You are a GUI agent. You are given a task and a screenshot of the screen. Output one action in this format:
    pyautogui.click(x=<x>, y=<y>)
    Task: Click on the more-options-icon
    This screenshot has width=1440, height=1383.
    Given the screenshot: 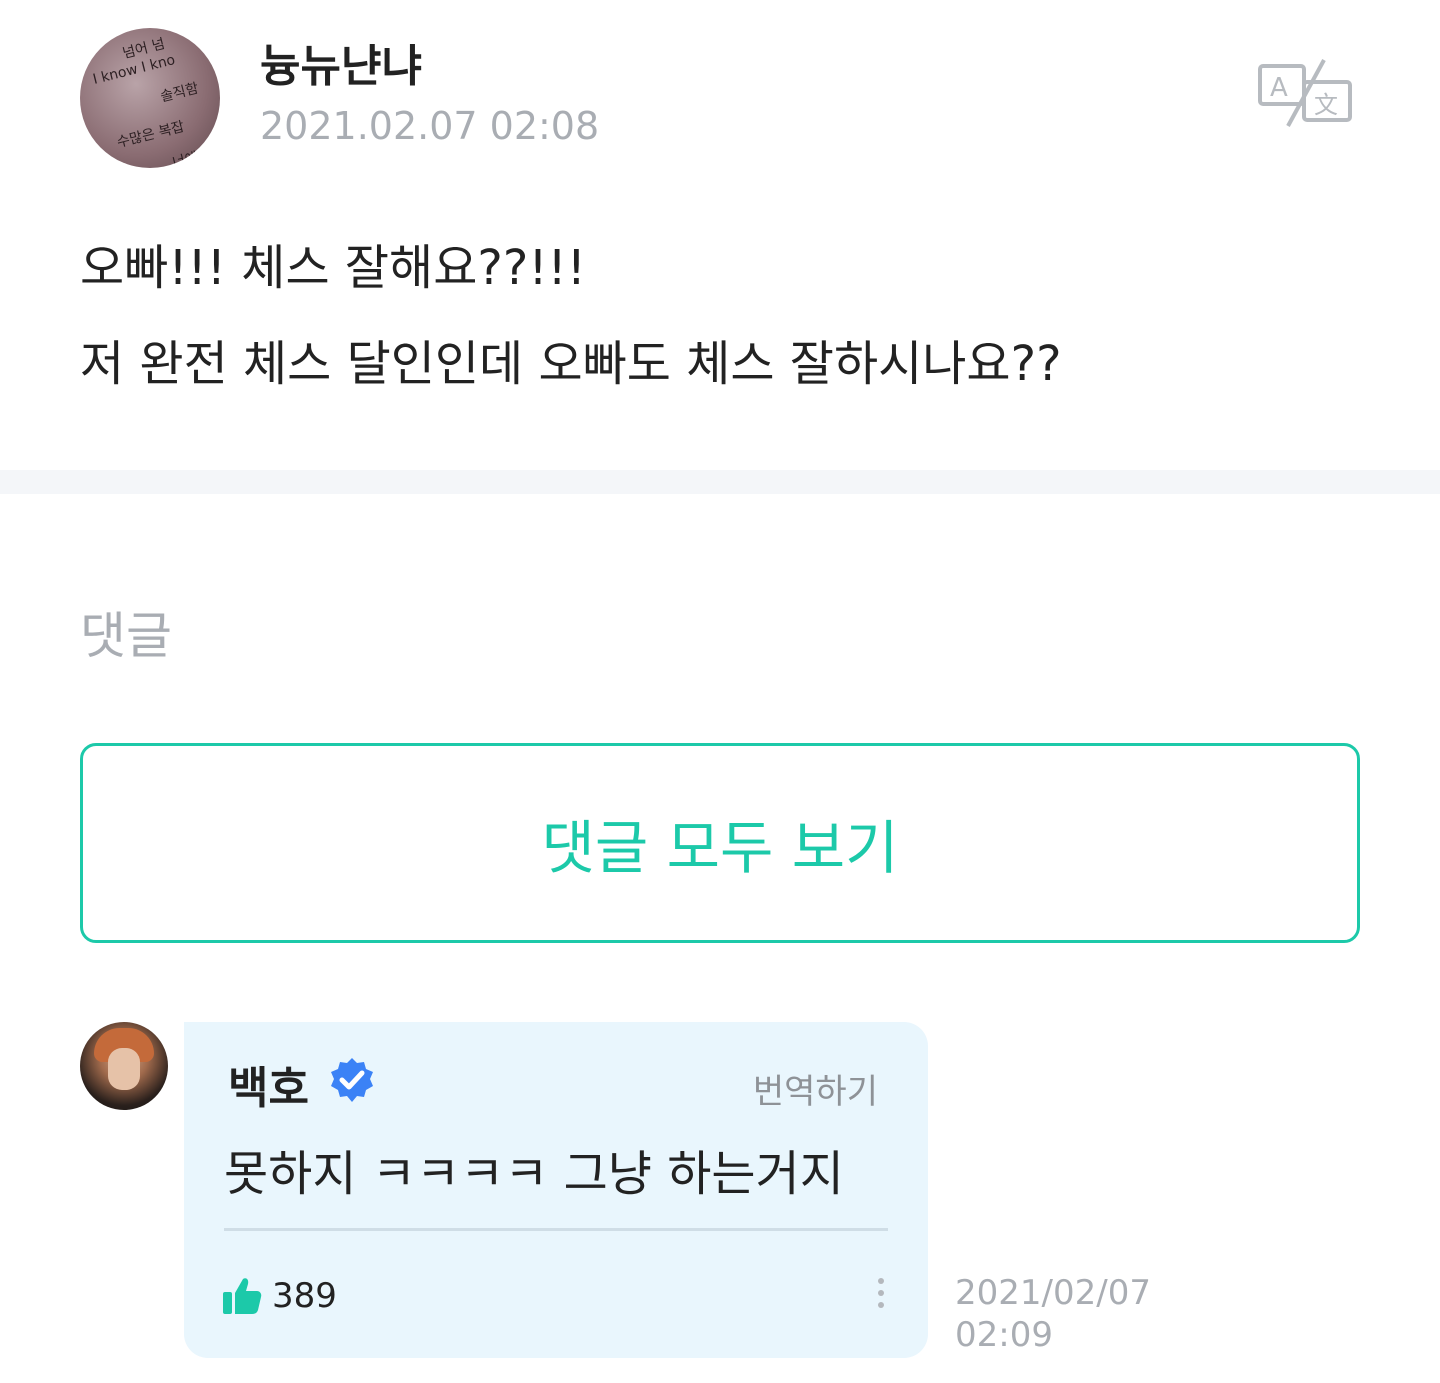 What is the action you would take?
    pyautogui.click(x=881, y=1294)
    